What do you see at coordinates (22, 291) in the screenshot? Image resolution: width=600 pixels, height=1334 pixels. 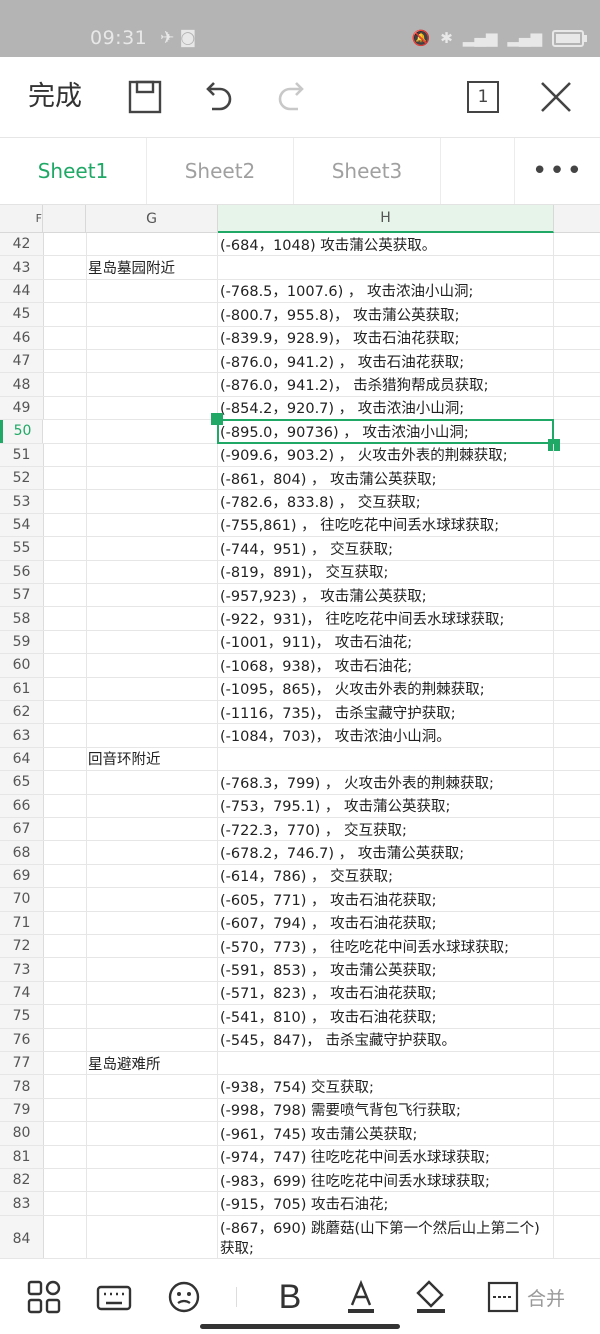 I see `row-number: 44` at bounding box center [22, 291].